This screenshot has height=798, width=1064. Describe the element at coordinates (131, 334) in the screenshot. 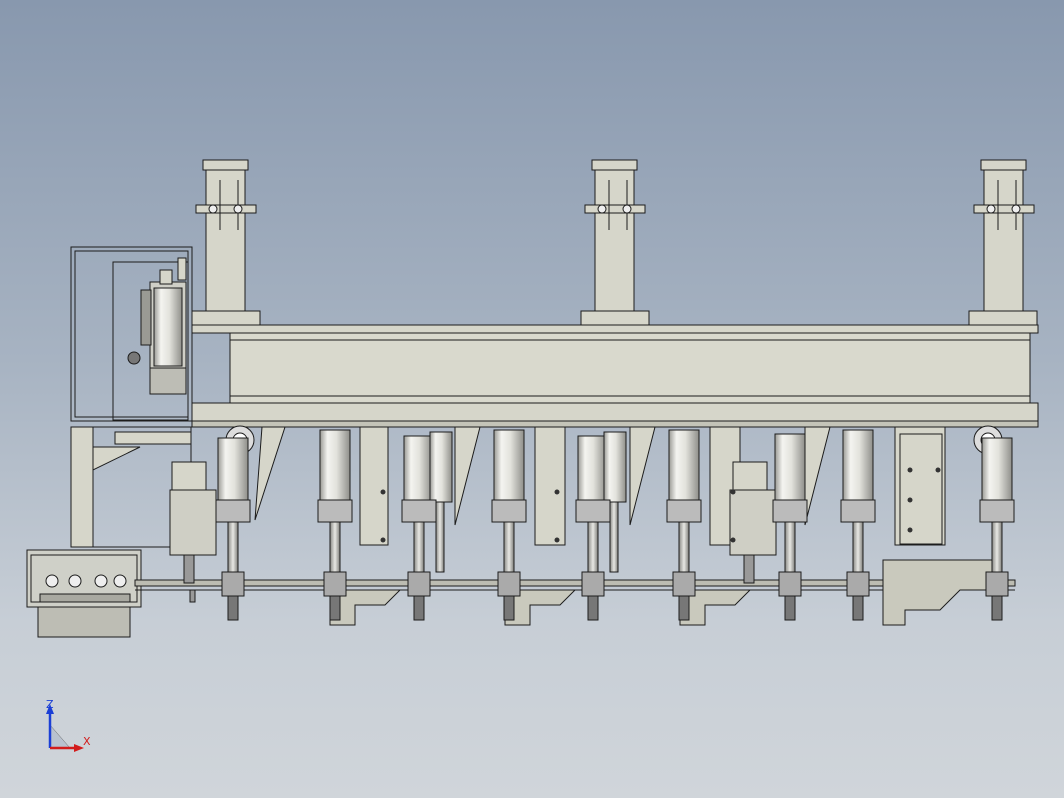

I see `control-cabinet` at that location.